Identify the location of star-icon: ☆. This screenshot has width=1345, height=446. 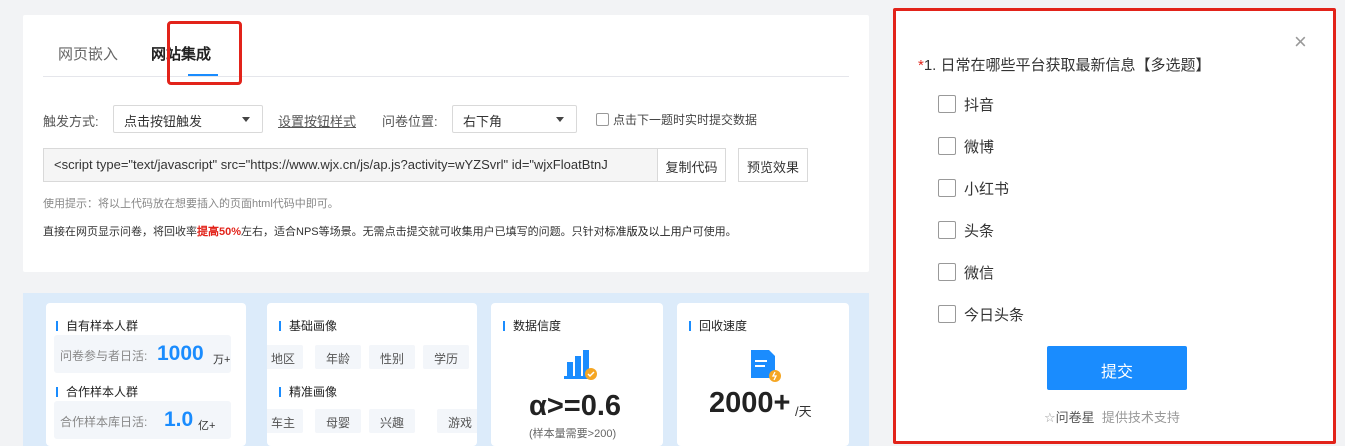
(1050, 417).